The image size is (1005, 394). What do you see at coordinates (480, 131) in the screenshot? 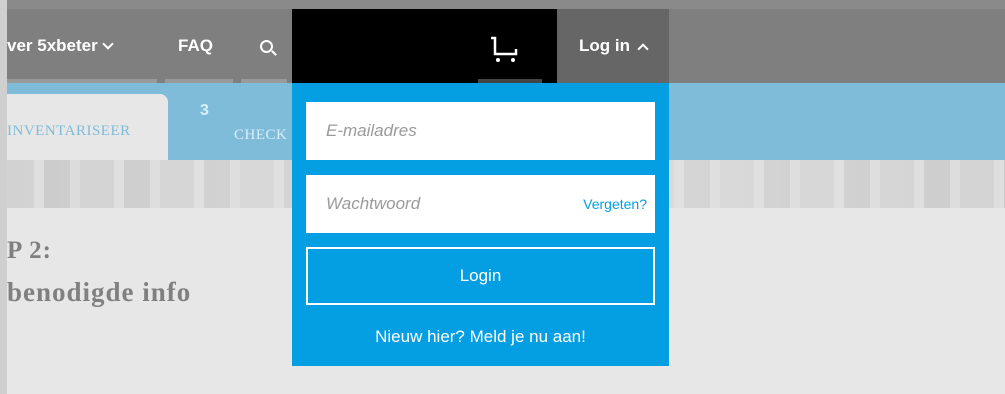
I see `email-field: E-mailadres` at bounding box center [480, 131].